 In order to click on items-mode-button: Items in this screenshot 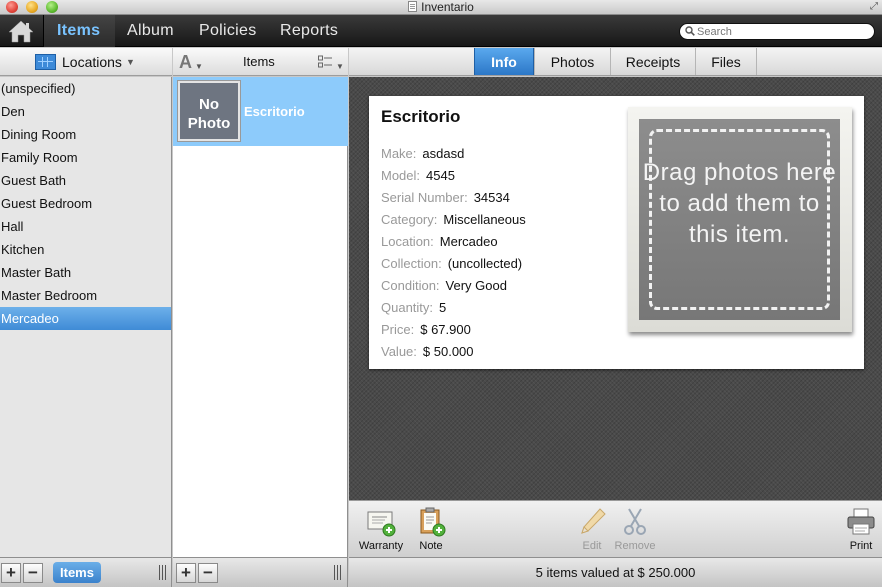, I will do `click(77, 572)`.